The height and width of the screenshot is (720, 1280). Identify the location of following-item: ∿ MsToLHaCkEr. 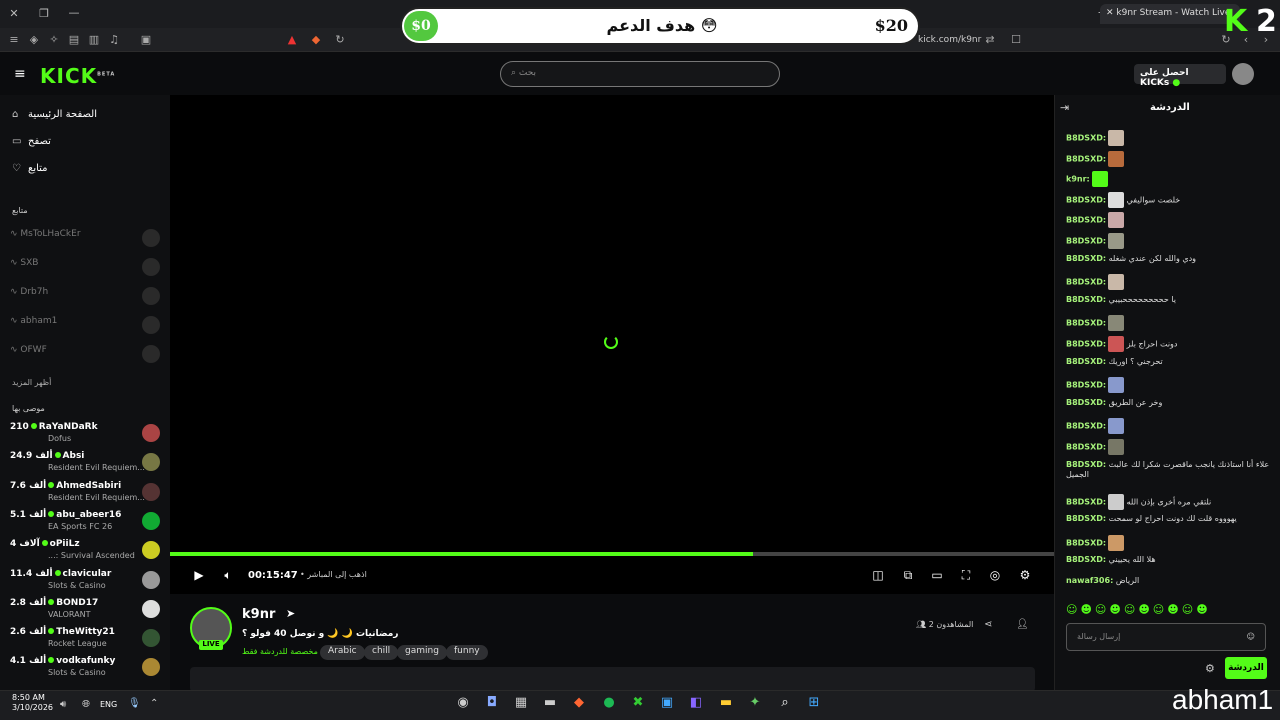
(85, 240).